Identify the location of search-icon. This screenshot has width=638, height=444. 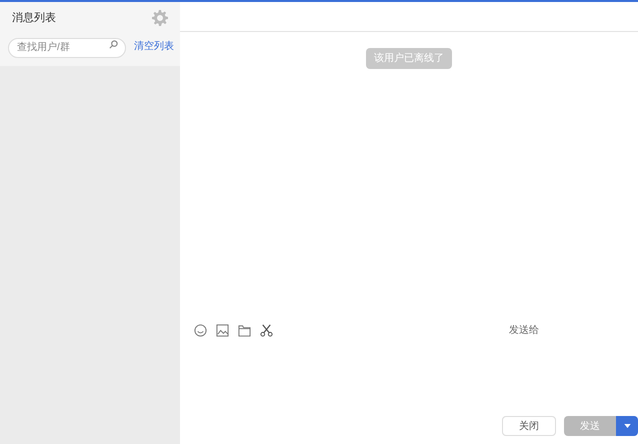
(113, 44).